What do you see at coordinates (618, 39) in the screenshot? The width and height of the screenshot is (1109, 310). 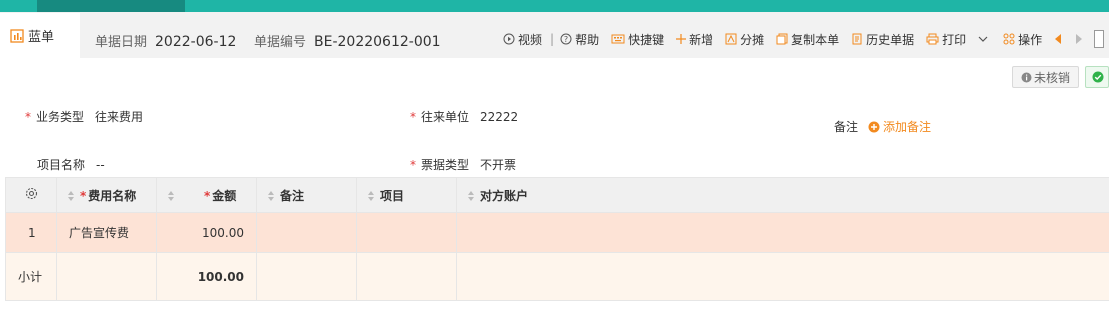 I see `keyboard-icon` at bounding box center [618, 39].